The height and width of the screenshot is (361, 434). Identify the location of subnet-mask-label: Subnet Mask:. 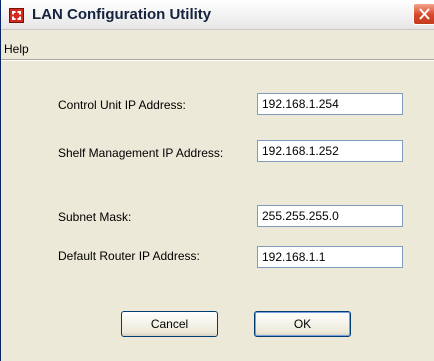
(95, 217).